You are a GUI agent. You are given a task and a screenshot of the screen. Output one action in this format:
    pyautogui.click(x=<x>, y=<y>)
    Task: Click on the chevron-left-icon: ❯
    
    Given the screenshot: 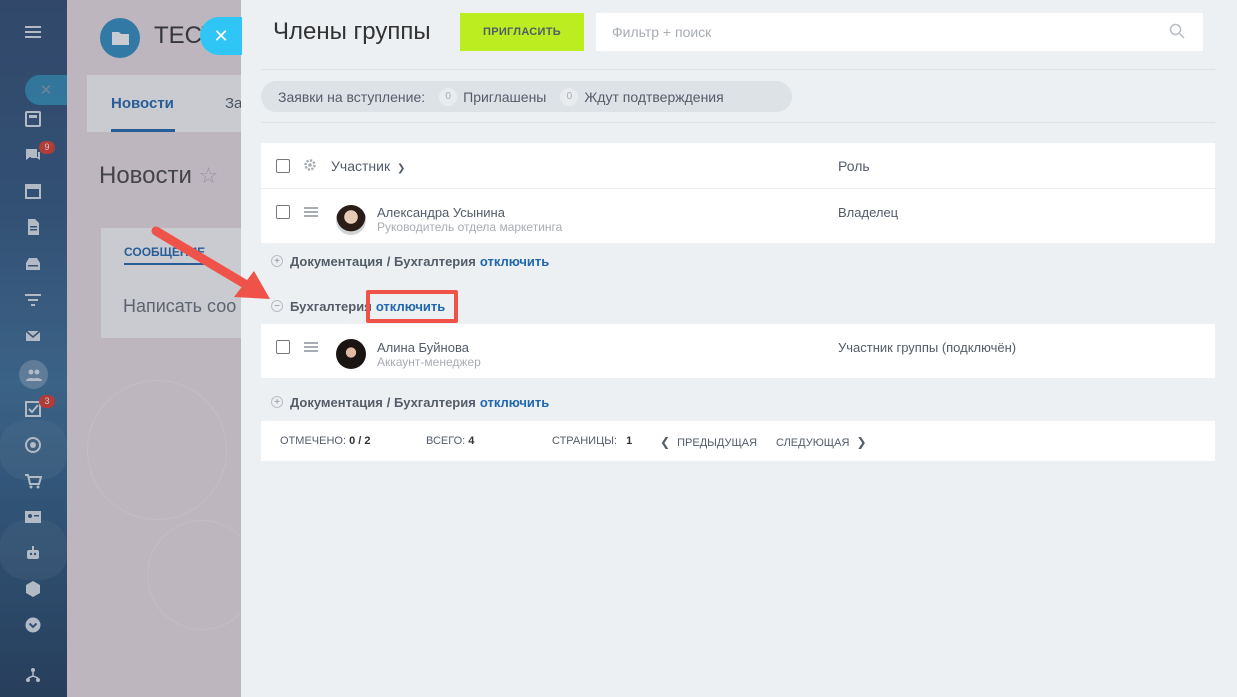 What is the action you would take?
    pyautogui.click(x=665, y=442)
    